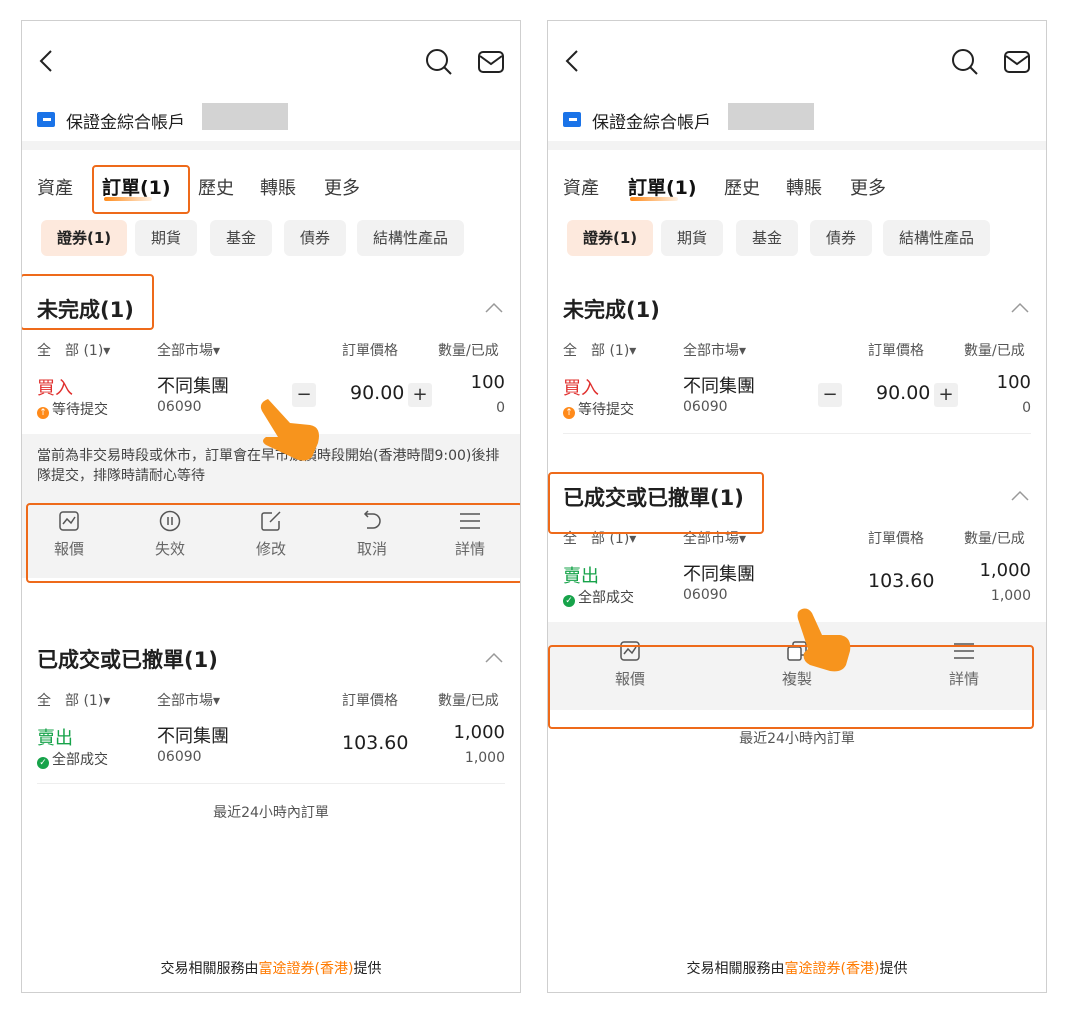 The width and height of the screenshot is (1067, 1013). What do you see at coordinates (271, 813) in the screenshot?
I see `recent-orders-note: 最近24小時內訂單` at bounding box center [271, 813].